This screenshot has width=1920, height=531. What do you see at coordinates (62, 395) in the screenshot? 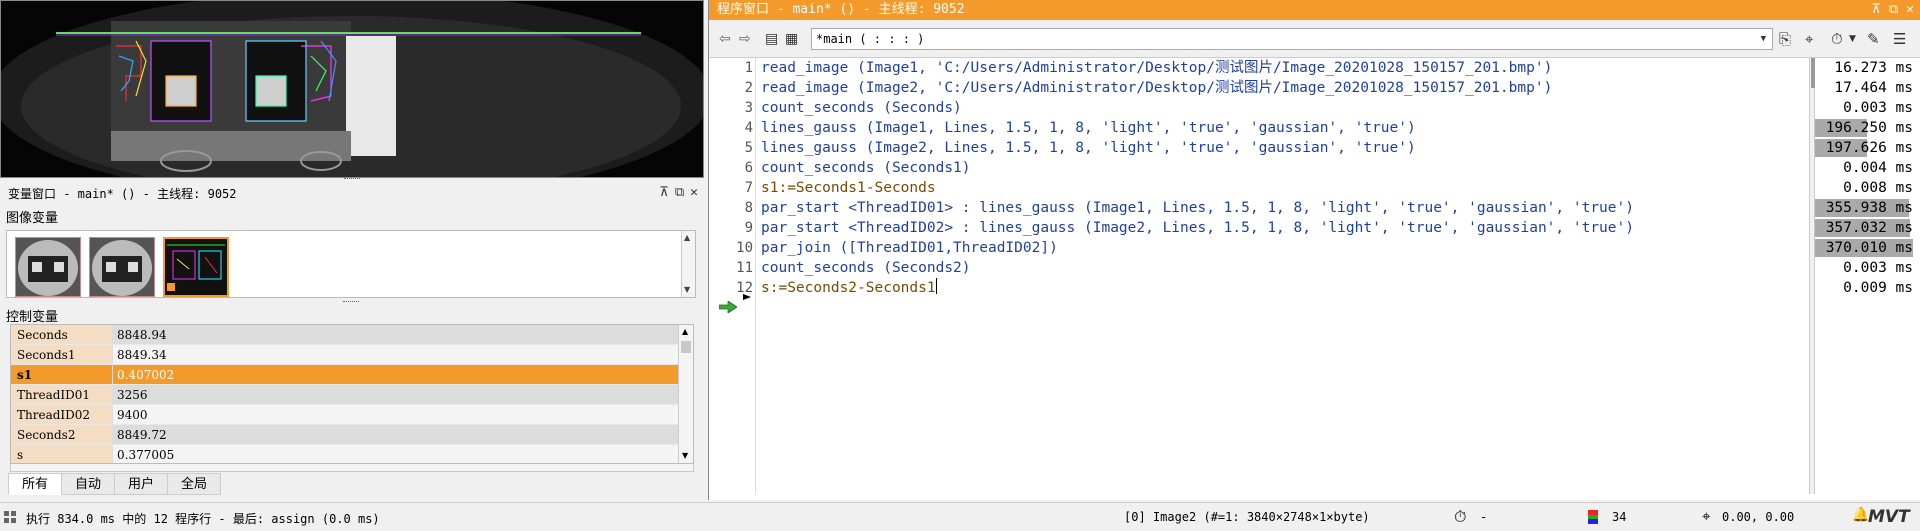
I see `var-name: ThreadID01` at bounding box center [62, 395].